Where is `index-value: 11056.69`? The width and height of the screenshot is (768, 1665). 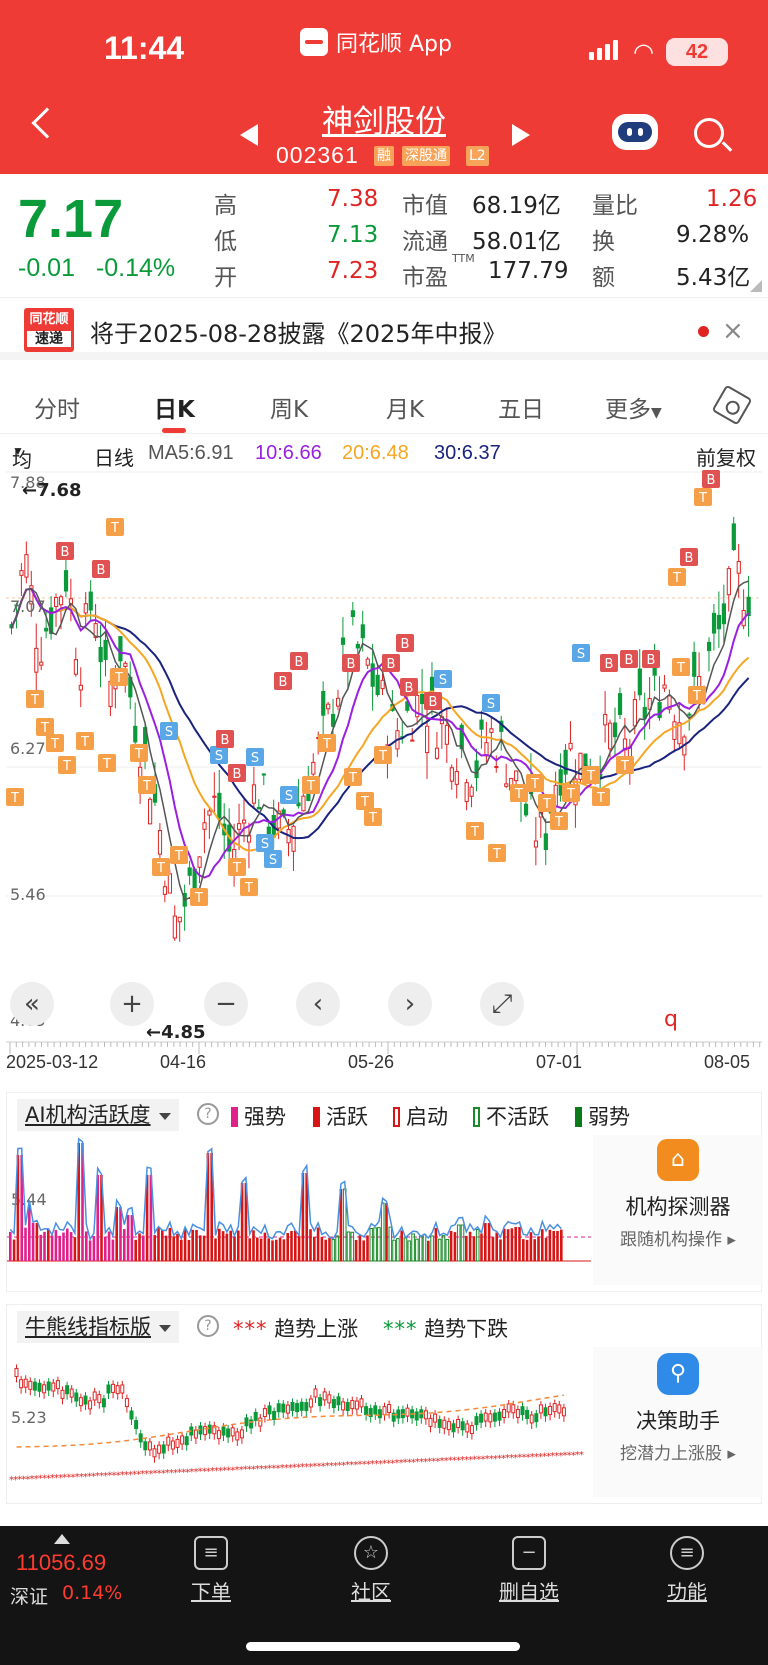 index-value: 11056.69 is located at coordinates (61, 1563).